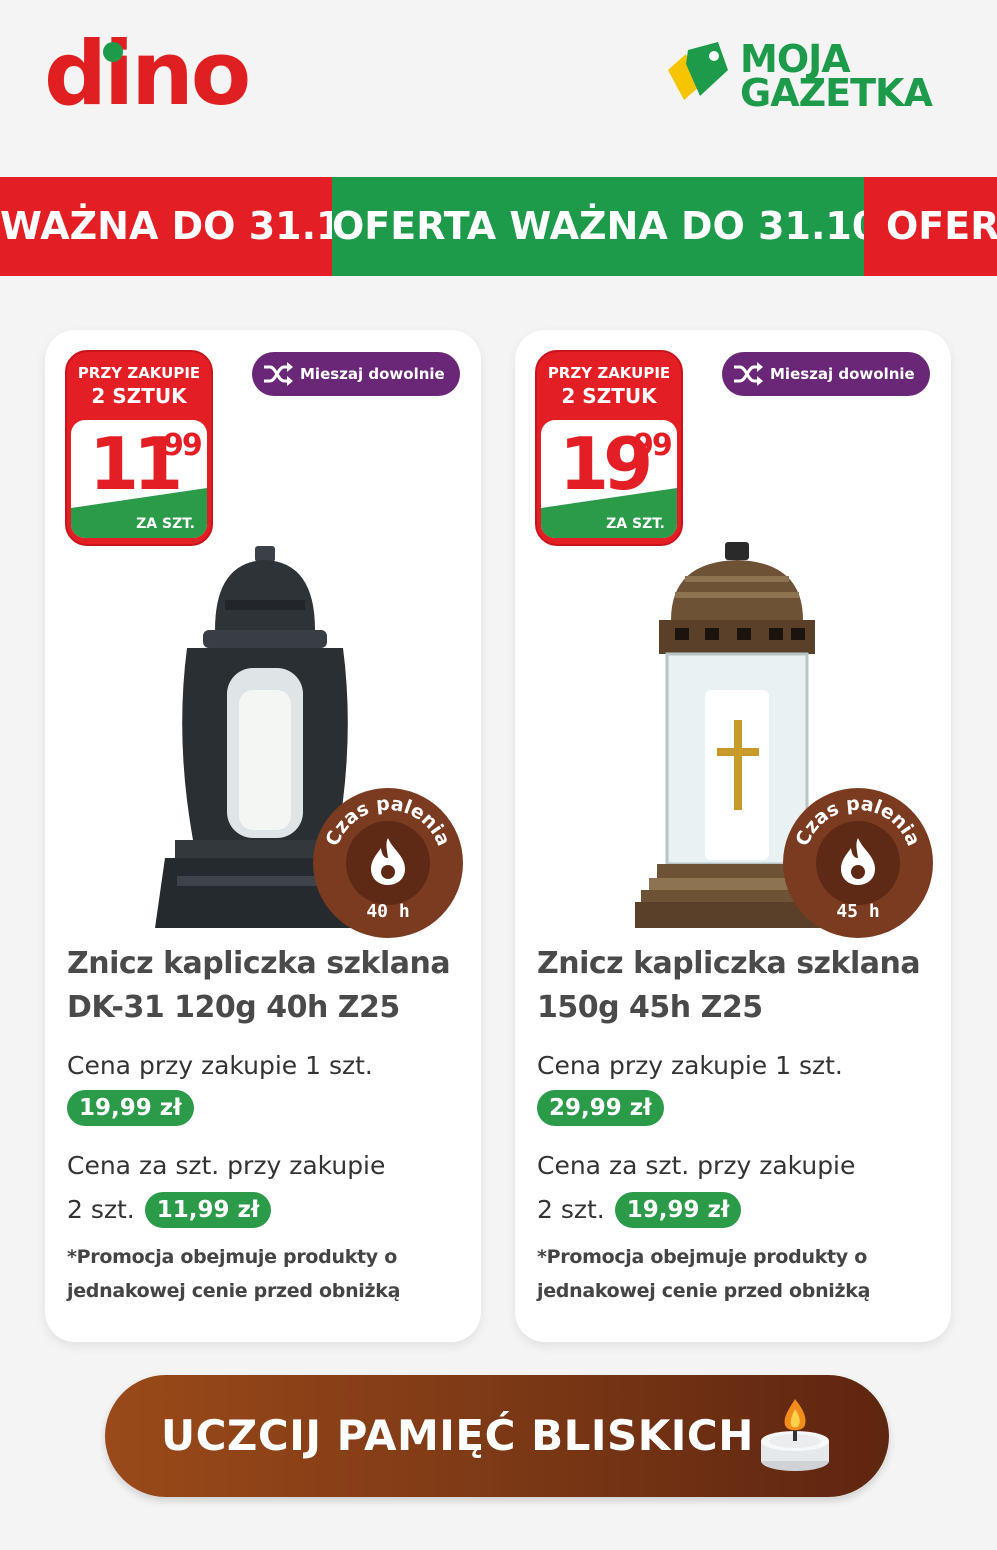 Image resolution: width=997 pixels, height=1550 pixels. I want to click on multi-price-row: 2 szt. 19,99 zł, so click(639, 1210).